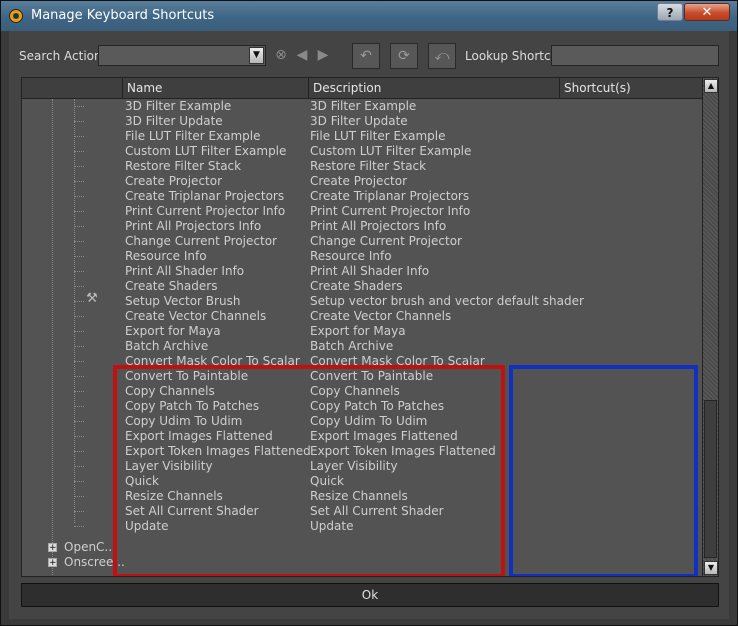 This screenshot has width=738, height=626. I want to click on row-description: Export for Maya, so click(358, 331).